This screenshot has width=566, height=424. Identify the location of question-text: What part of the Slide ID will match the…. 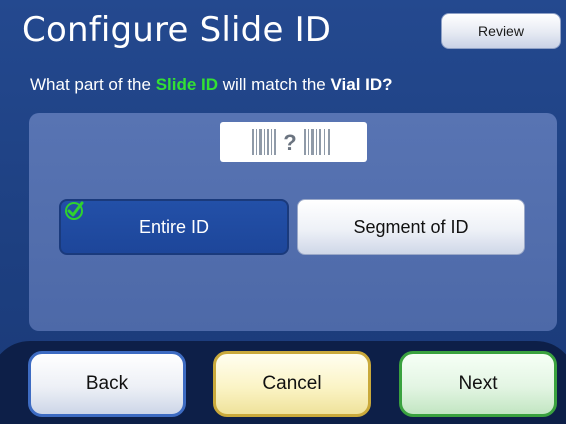
(211, 85).